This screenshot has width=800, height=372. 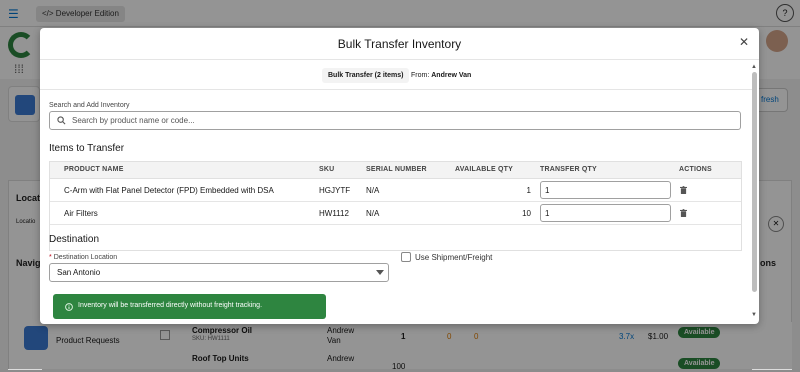 What do you see at coordinates (380, 272) in the screenshot?
I see `chevron-down-icon` at bounding box center [380, 272].